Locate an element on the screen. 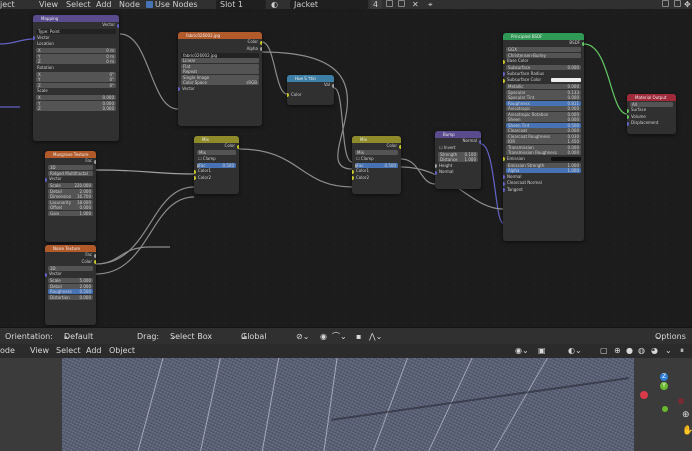  shading-wire-icon: ⊕ is located at coordinates (617, 351).